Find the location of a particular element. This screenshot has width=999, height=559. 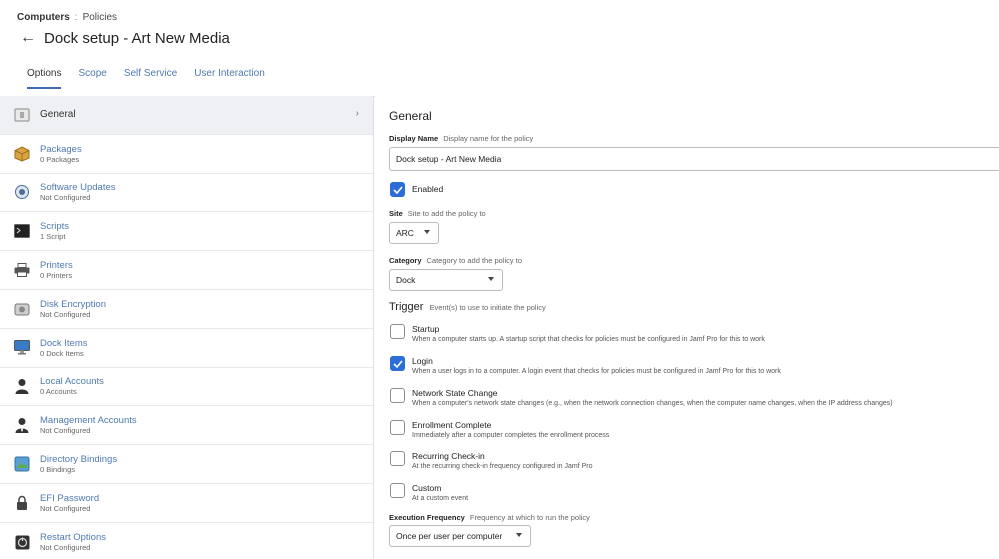

section-title: General is located at coordinates (410, 116).